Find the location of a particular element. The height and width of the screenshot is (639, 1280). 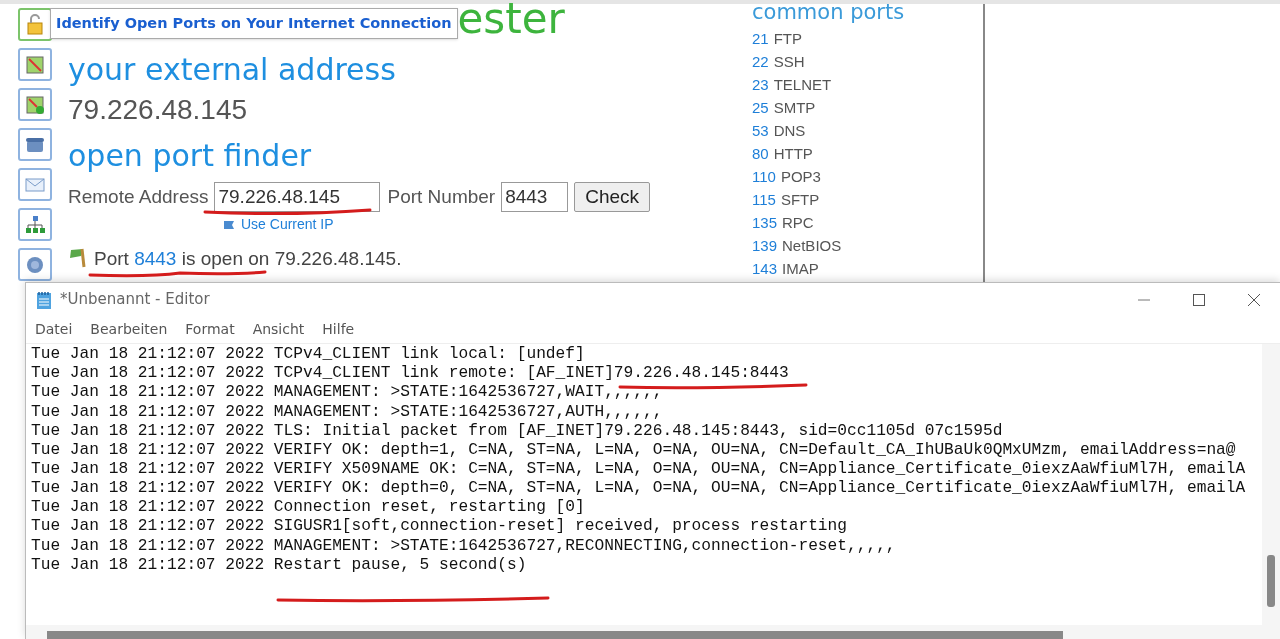

log-line: Tue Jan 18 21:12:07 2022 MANAGEMENT: >STATE:1642536727,AUTH,,,,,, is located at coordinates (347, 412).